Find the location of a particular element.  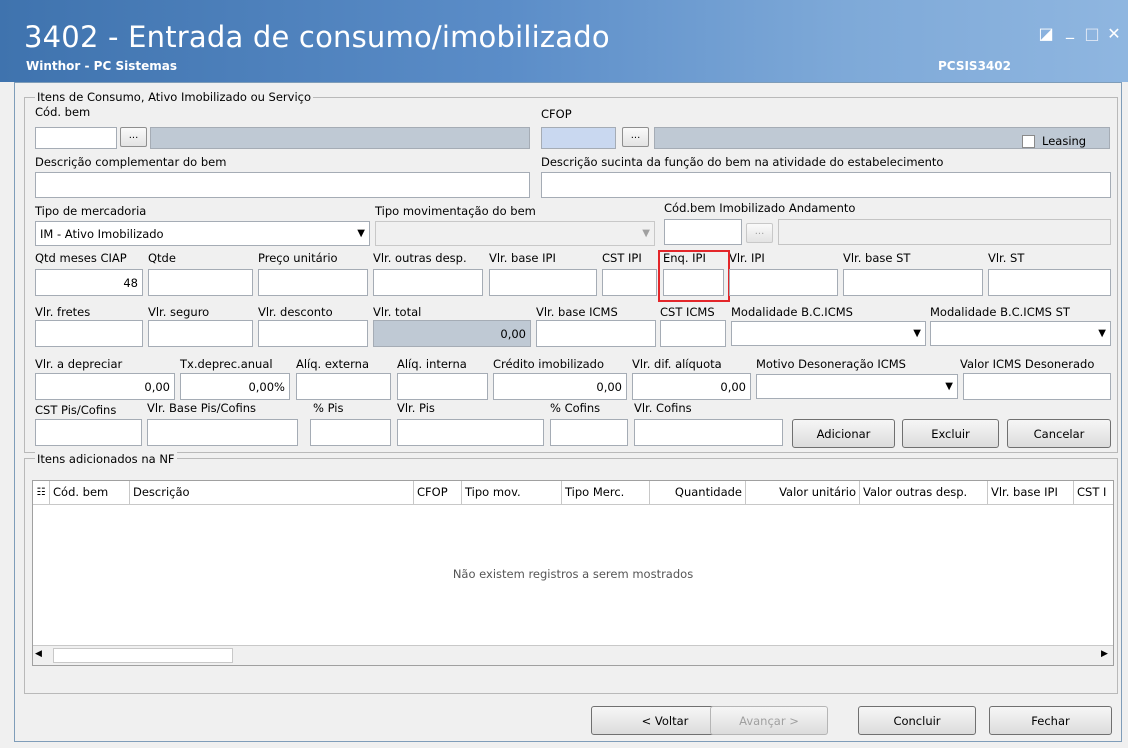

cod-andamento-description is located at coordinates (944, 232).